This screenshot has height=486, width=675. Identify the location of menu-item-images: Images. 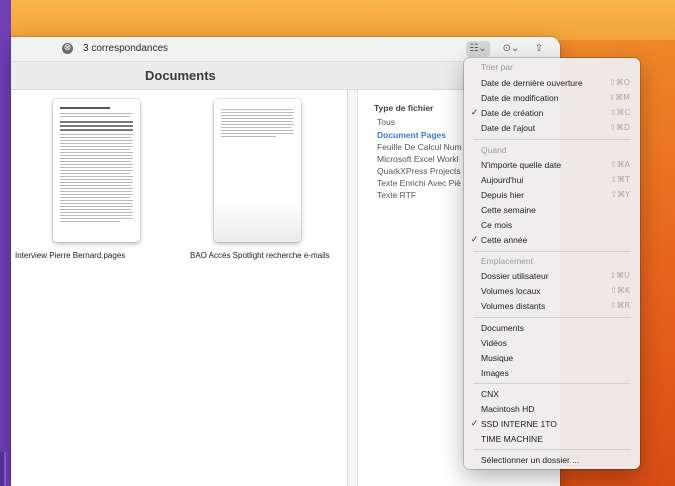
(495, 373).